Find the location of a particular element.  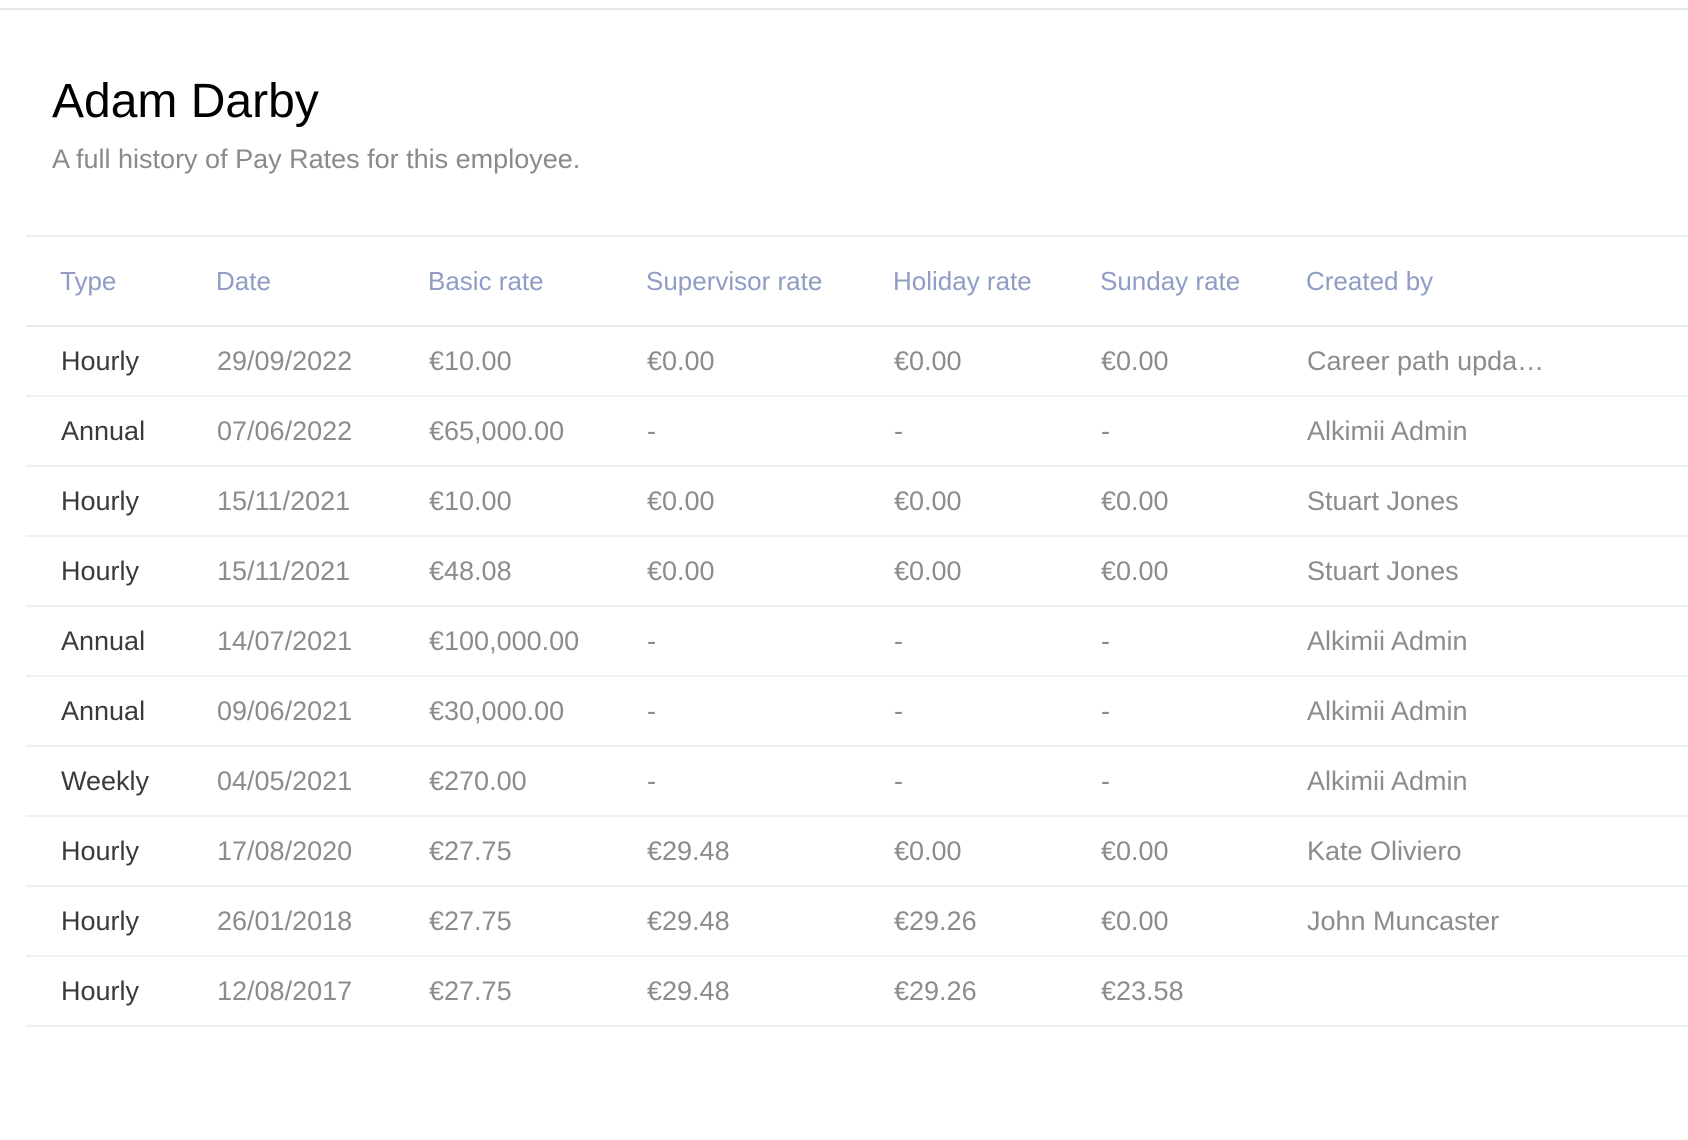

column-header-supervisor-rate: Supervisor rate is located at coordinates (735, 282).